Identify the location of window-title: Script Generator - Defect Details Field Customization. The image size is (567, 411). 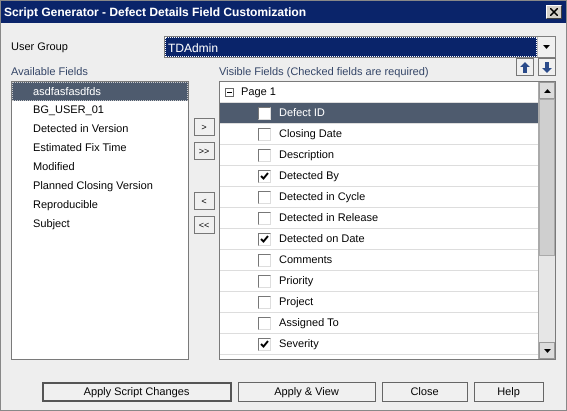
(155, 12).